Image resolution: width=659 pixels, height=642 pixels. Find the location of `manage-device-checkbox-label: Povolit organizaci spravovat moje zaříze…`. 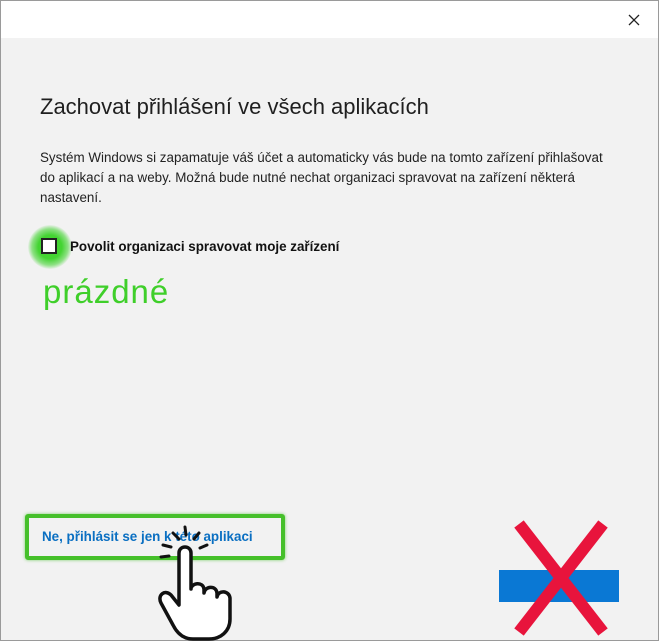

manage-device-checkbox-label: Povolit organizaci spravovat moje zaříze… is located at coordinates (204, 246).